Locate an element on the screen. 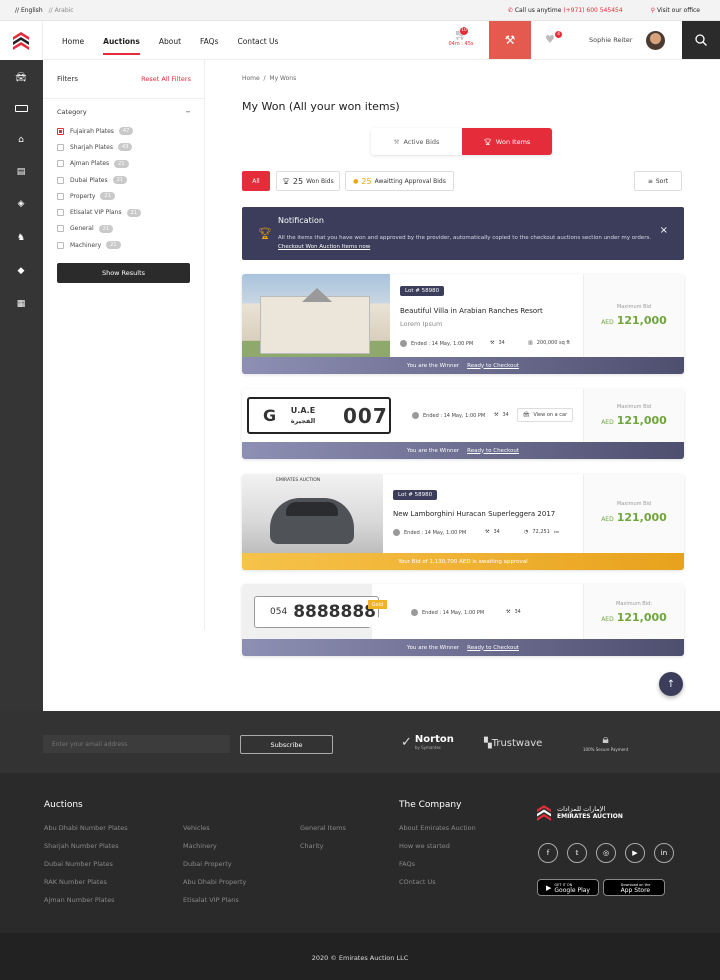 The width and height of the screenshot is (720, 980). phone-number: (+971) 600 545454 is located at coordinates (592, 10).